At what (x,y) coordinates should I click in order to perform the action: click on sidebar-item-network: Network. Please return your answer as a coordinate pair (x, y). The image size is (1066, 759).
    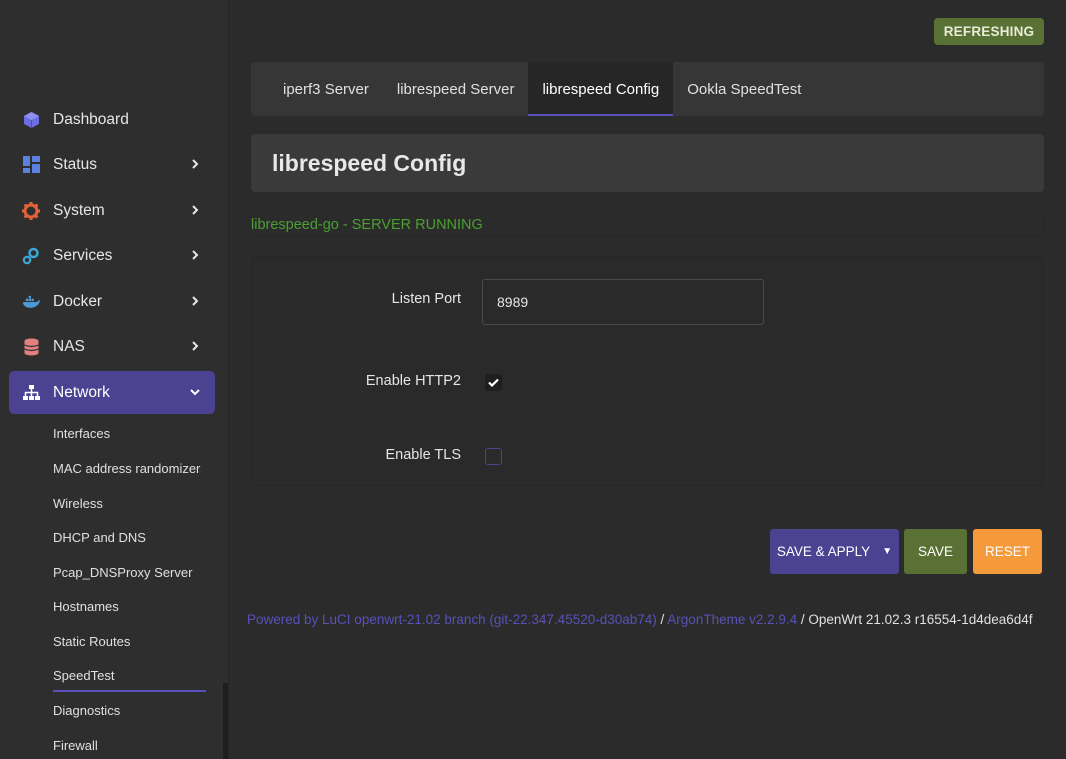
    Looking at the image, I should click on (112, 392).